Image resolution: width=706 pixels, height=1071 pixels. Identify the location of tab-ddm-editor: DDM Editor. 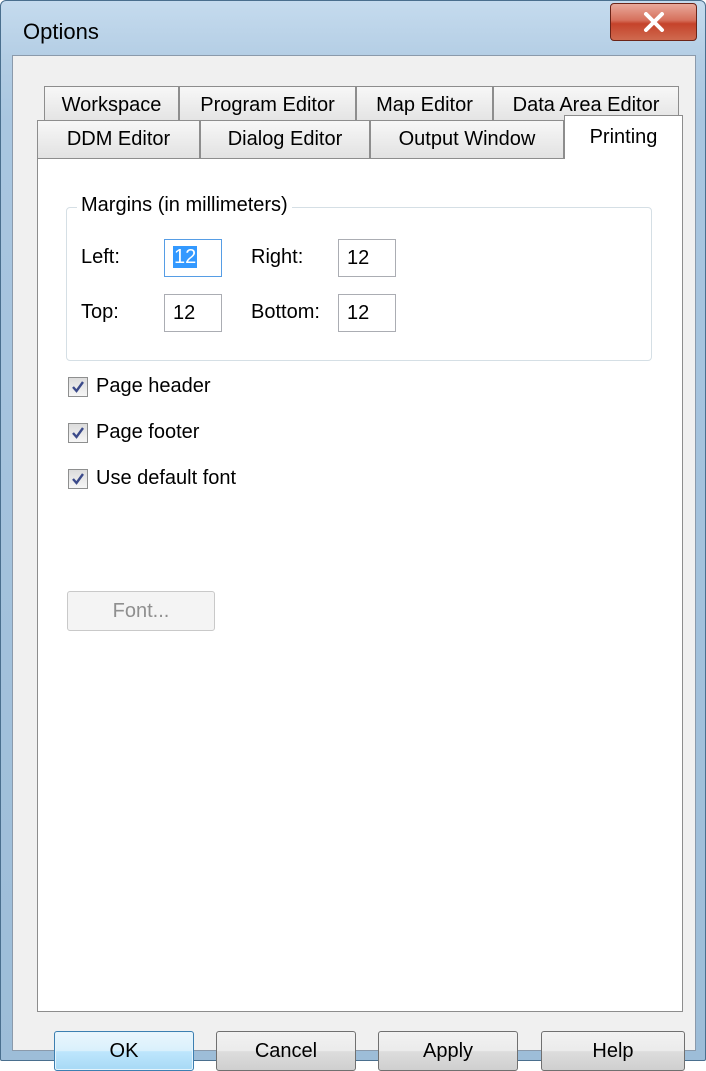
(118, 139).